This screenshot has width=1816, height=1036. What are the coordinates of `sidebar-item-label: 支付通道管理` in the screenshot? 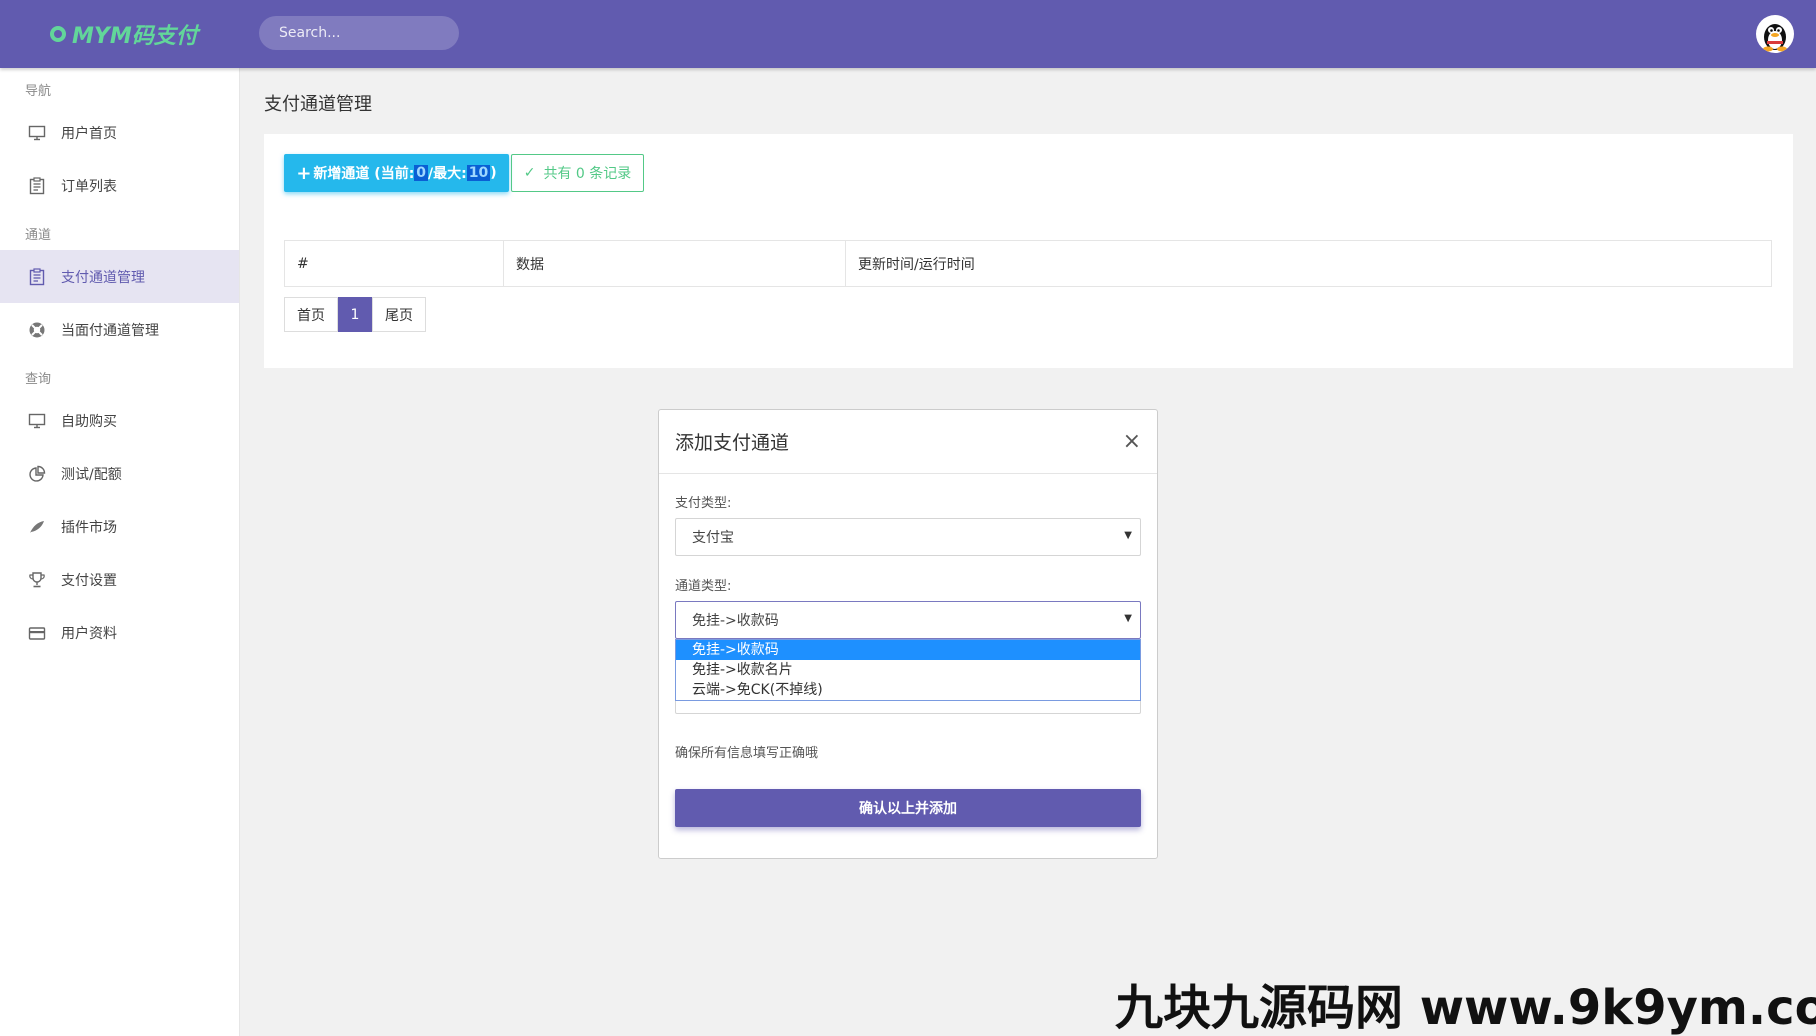 It's located at (103, 277).